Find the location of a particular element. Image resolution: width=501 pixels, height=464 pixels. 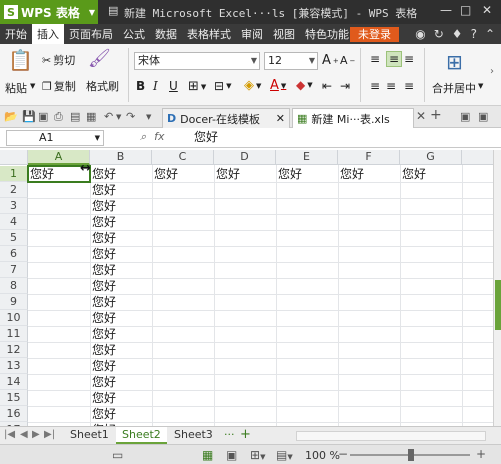

column-header-h is located at coordinates (477, 157).